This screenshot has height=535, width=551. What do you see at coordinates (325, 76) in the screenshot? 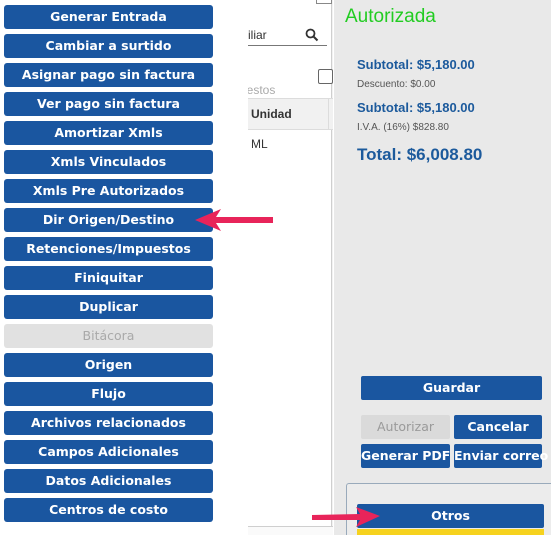
I see `impuestos-checkbox` at bounding box center [325, 76].